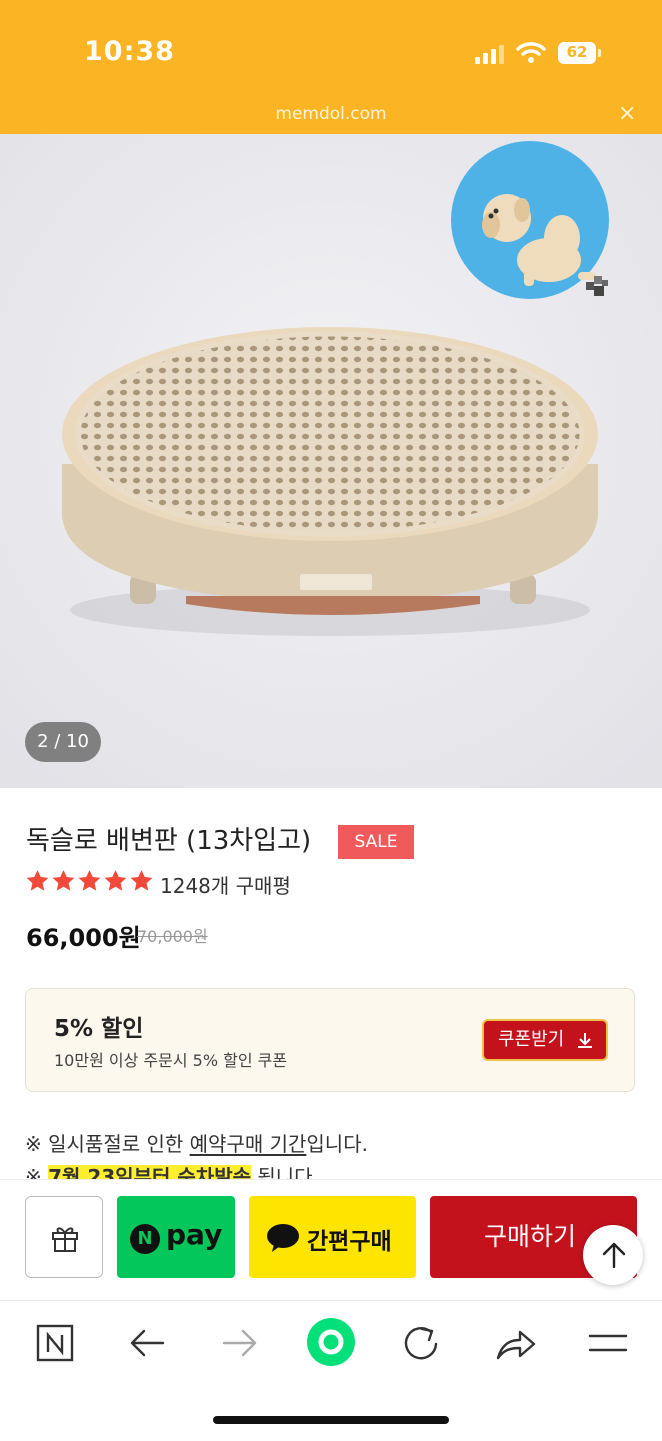  I want to click on gift-icon, so click(65, 1239).